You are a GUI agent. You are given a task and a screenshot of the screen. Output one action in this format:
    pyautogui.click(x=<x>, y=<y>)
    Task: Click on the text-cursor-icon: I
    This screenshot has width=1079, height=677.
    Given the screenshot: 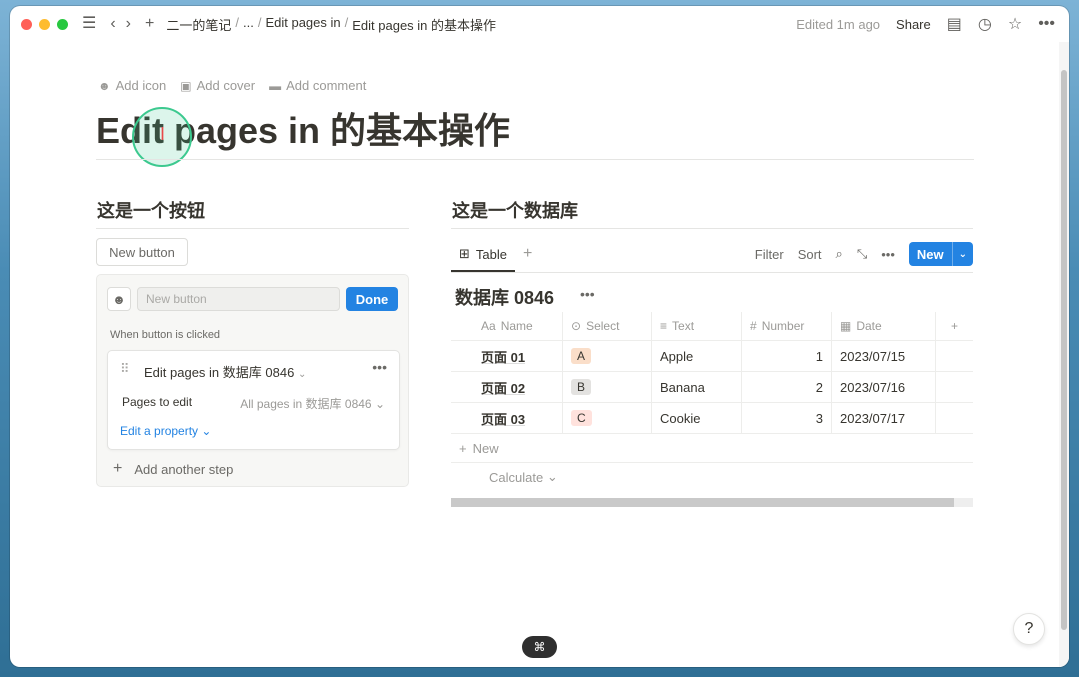 What is the action you would take?
    pyautogui.click(x=163, y=134)
    